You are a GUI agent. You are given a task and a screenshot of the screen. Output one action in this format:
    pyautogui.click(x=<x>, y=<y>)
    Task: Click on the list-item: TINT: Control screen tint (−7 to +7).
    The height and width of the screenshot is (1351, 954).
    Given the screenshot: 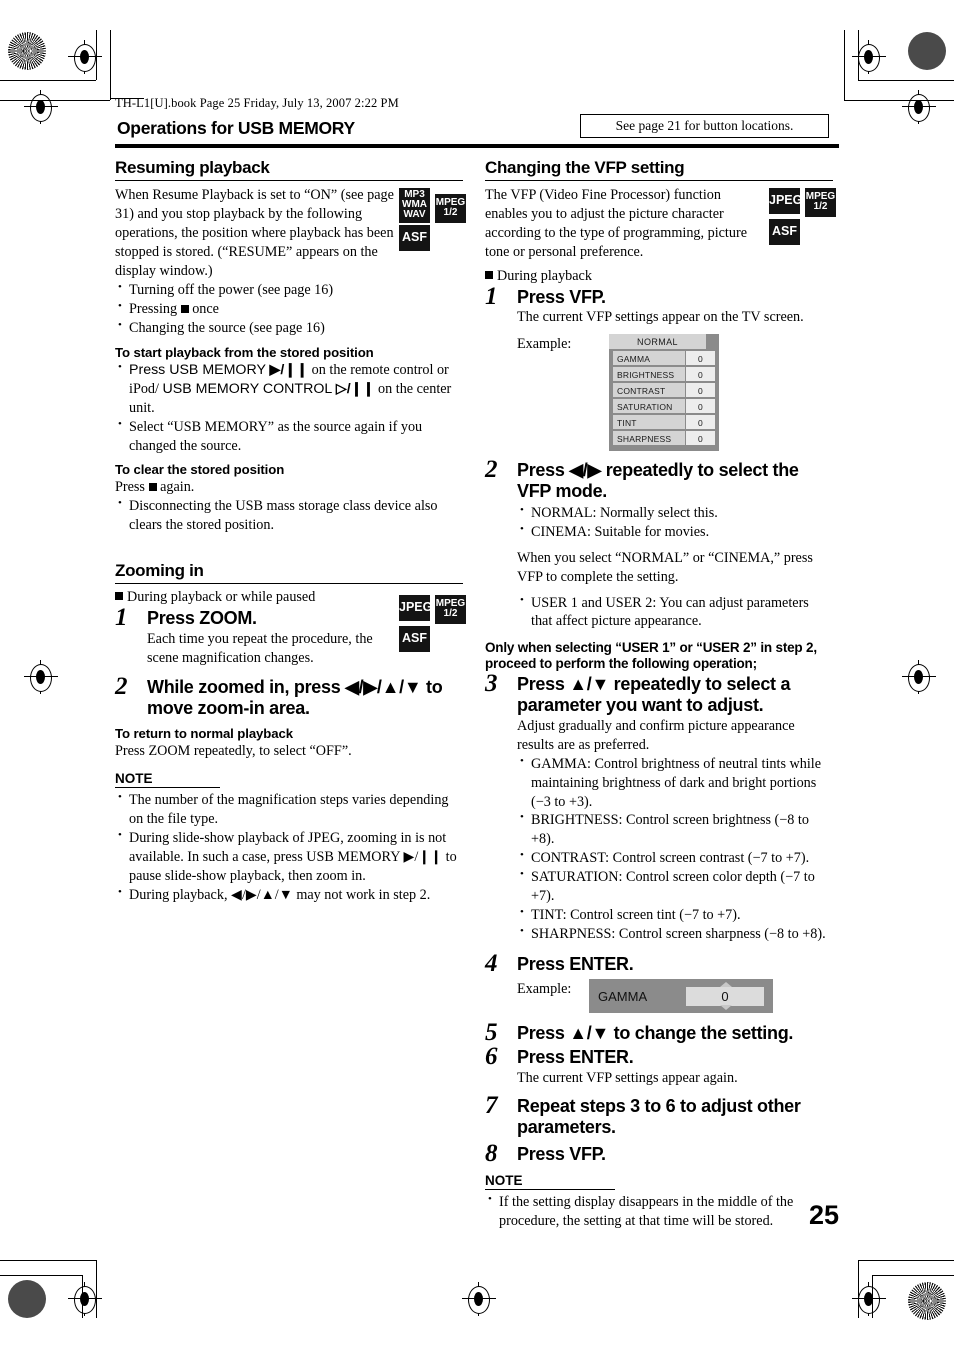 What is the action you would take?
    pyautogui.click(x=675, y=915)
    